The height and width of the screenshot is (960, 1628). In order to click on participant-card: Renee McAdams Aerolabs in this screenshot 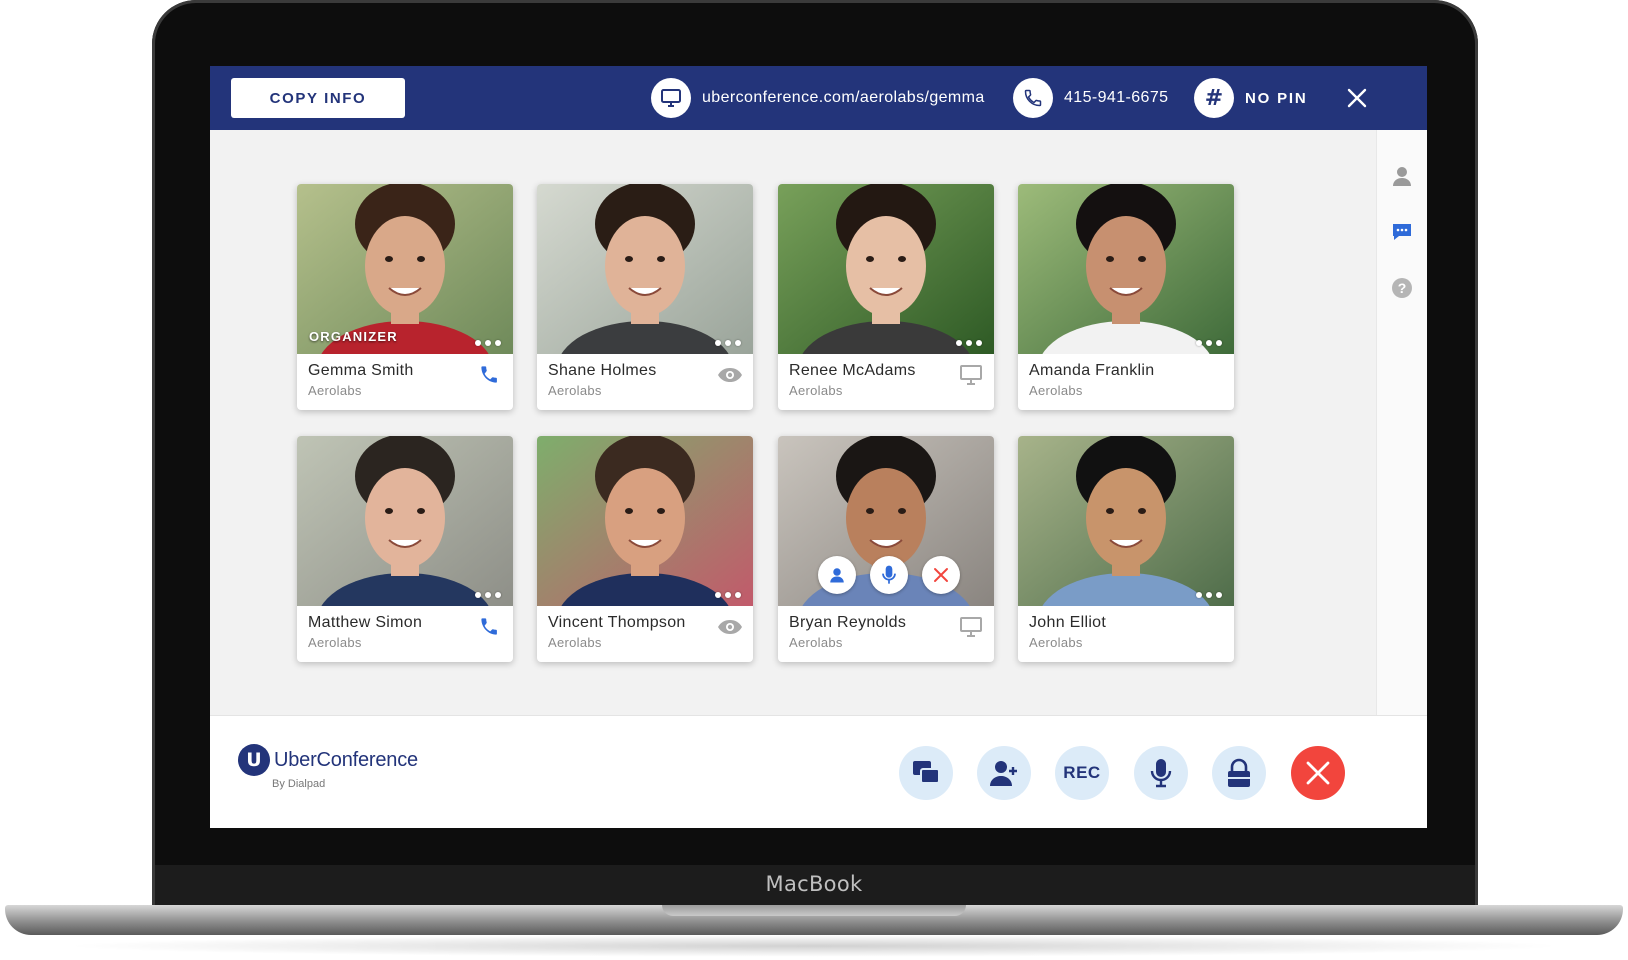, I will do `click(886, 297)`.